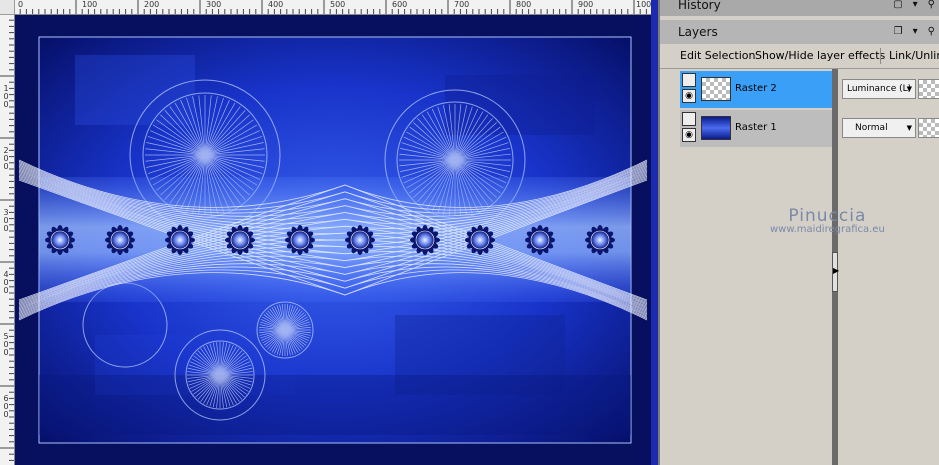 The height and width of the screenshot is (465, 939). I want to click on ruler-corner, so click(7, 7).